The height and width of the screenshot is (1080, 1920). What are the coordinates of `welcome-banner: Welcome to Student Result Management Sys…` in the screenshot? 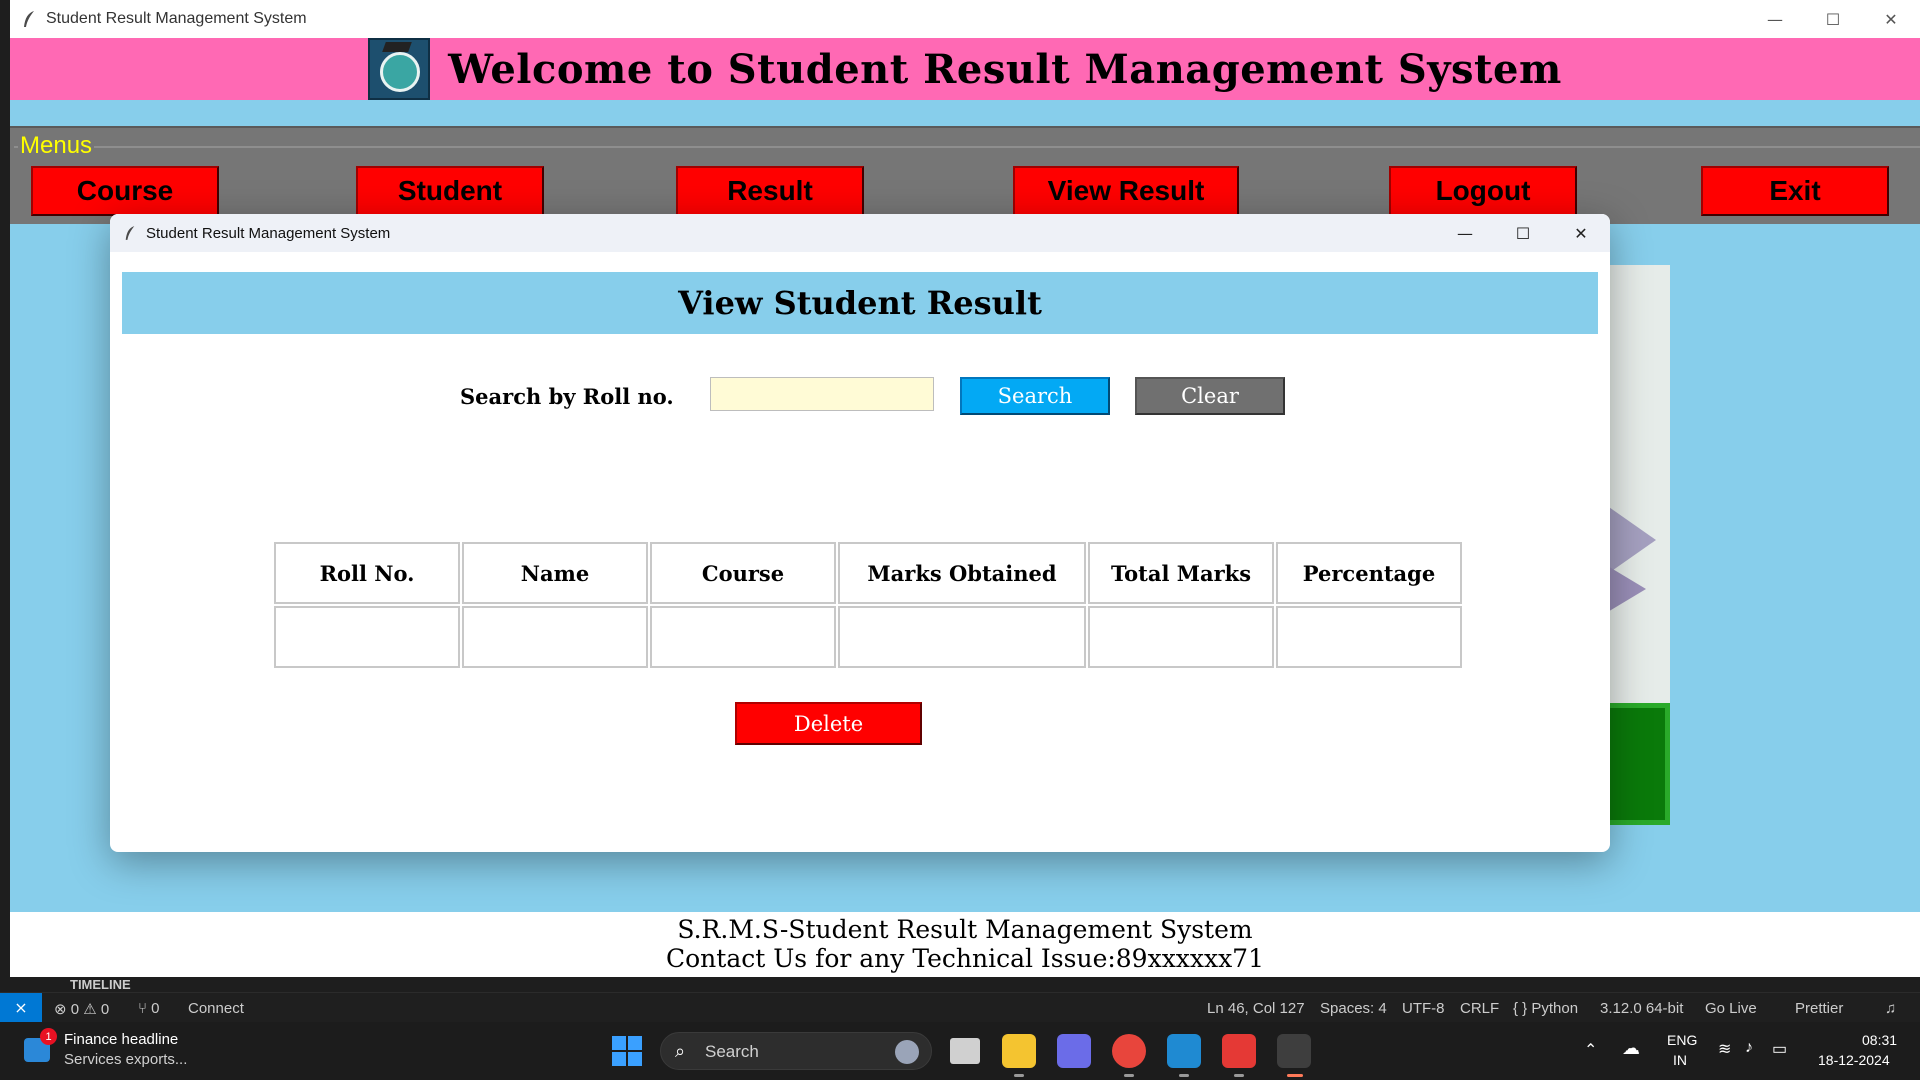 It's located at (965, 69).